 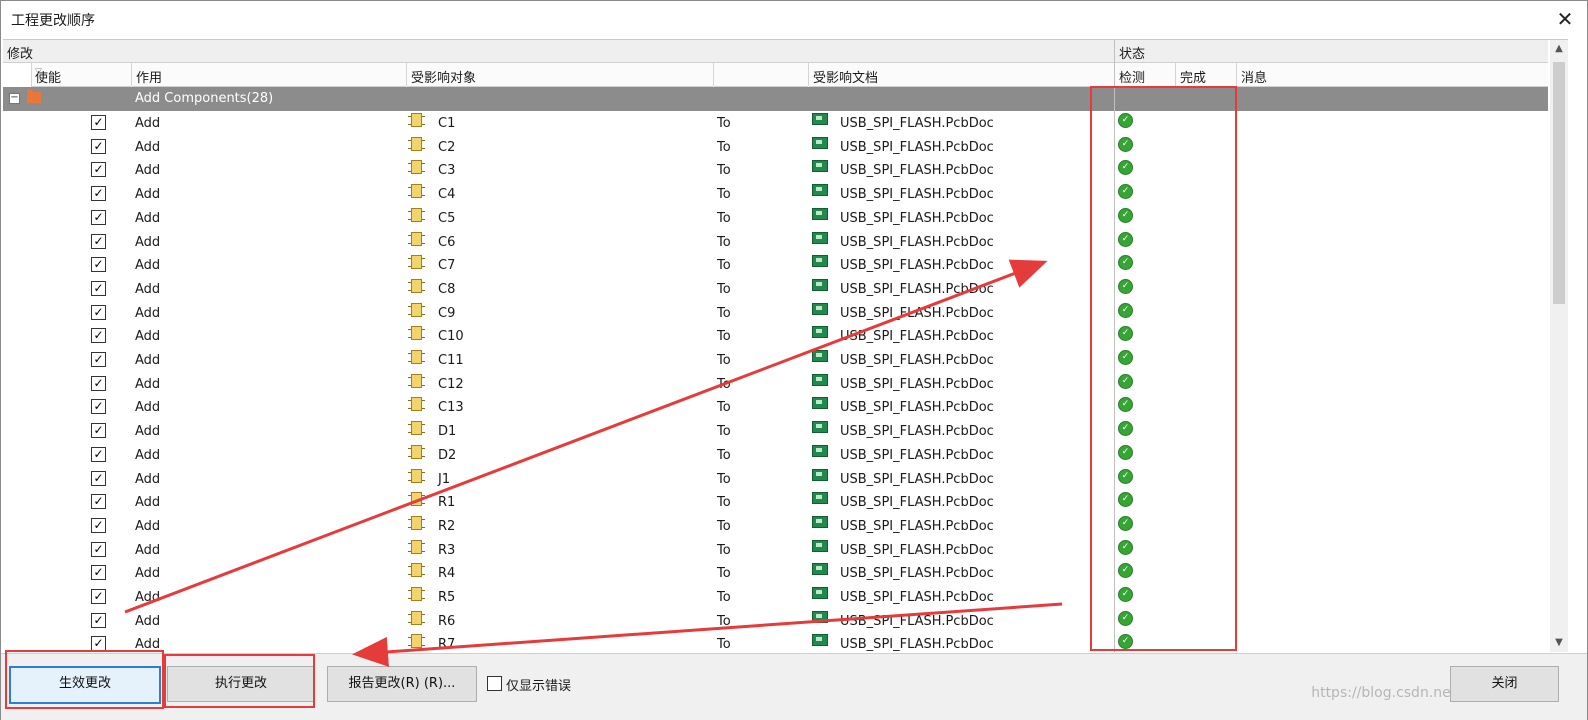 What do you see at coordinates (775, 147) in the screenshot?
I see `table-row: ✓ Add C2 To USB_SPI_FLASH.PcbDoc ✓` at bounding box center [775, 147].